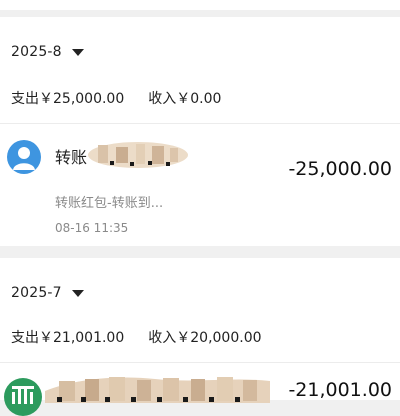 The image size is (400, 416). What do you see at coordinates (23, 397) in the screenshot?
I see `merchant-logo-icon` at bounding box center [23, 397].